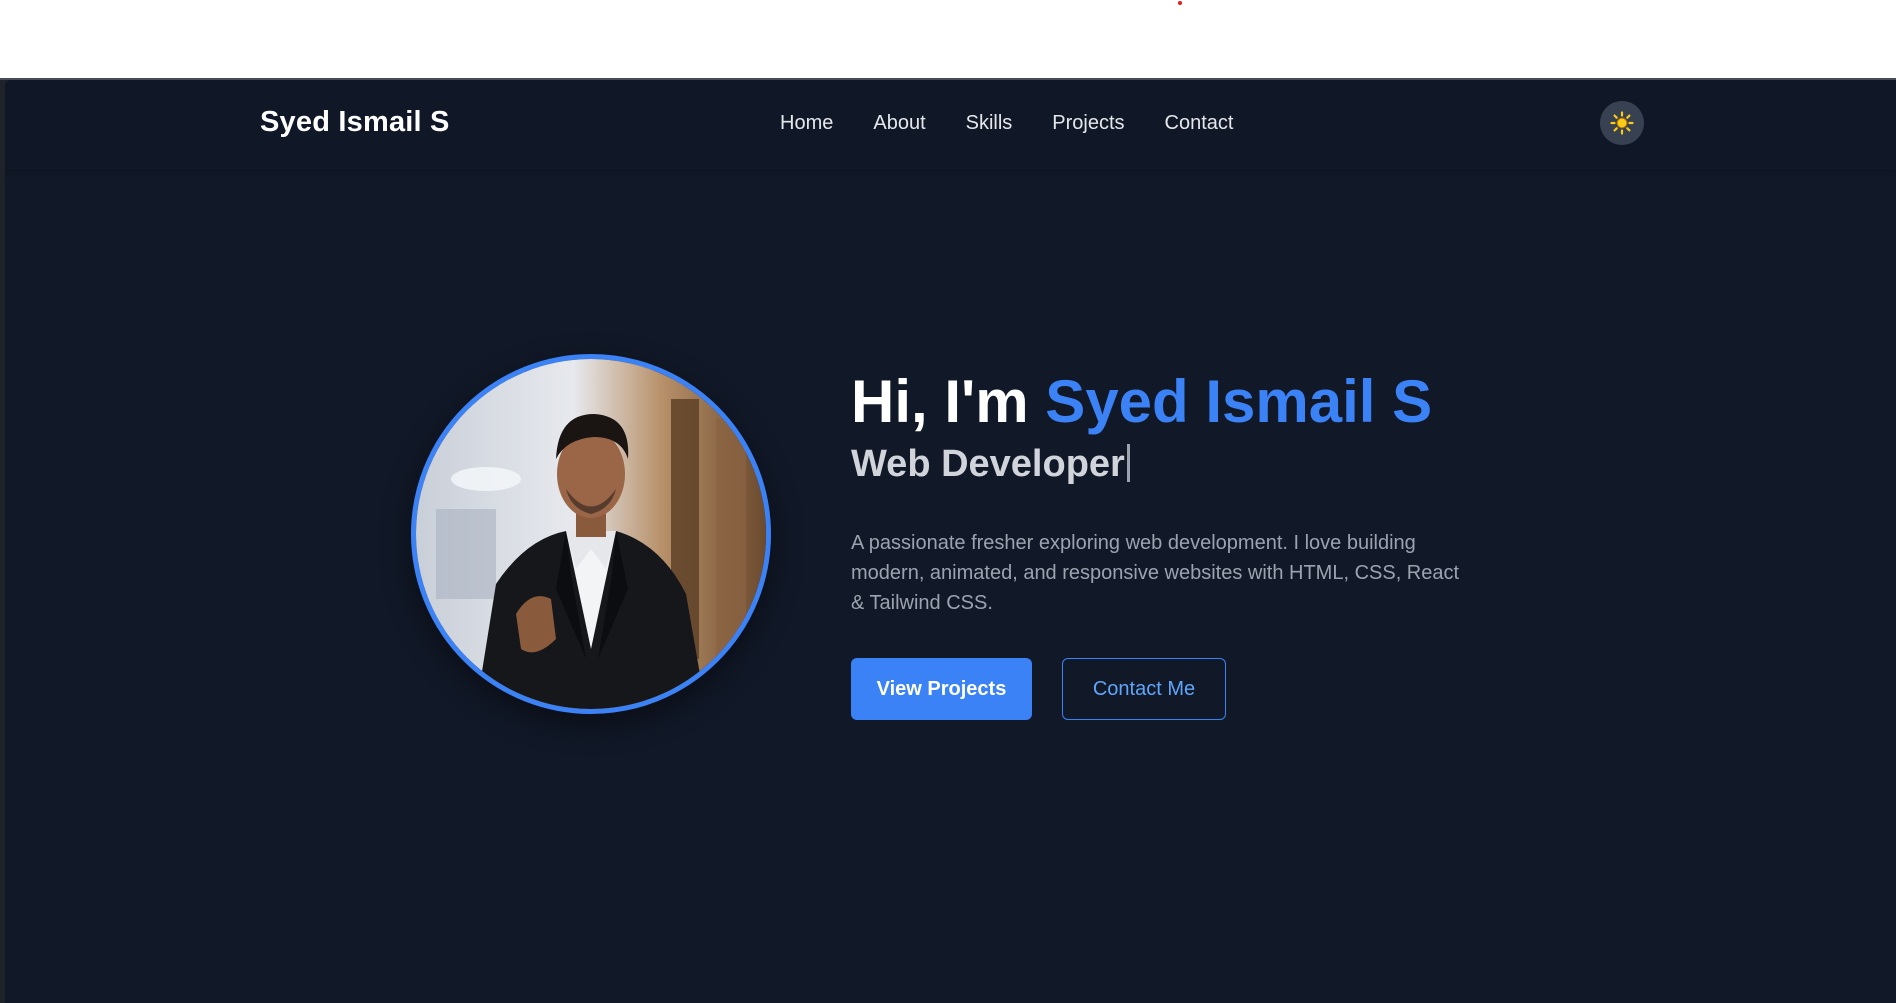  I want to click on browser-top-area, so click(948, 39).